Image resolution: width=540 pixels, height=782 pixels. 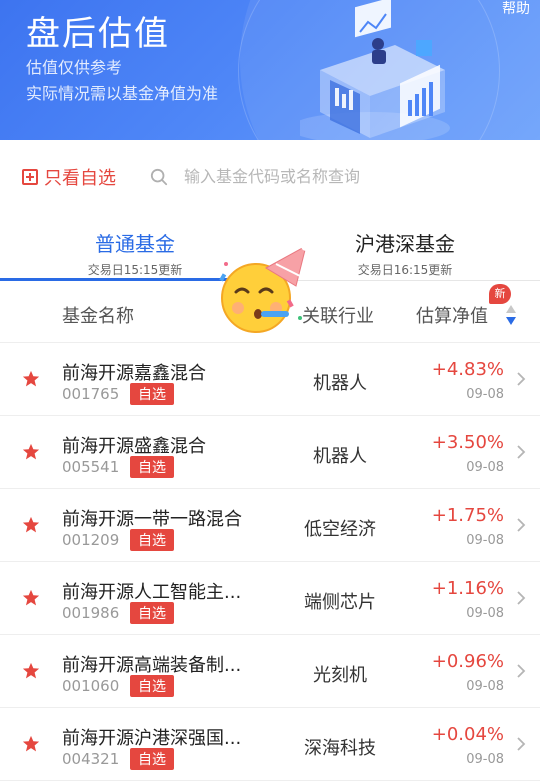 I want to click on list-item: 前海开源高端装备制... 001060 自选 光刻机 +0.96% 09-08, so click(x=270, y=671).